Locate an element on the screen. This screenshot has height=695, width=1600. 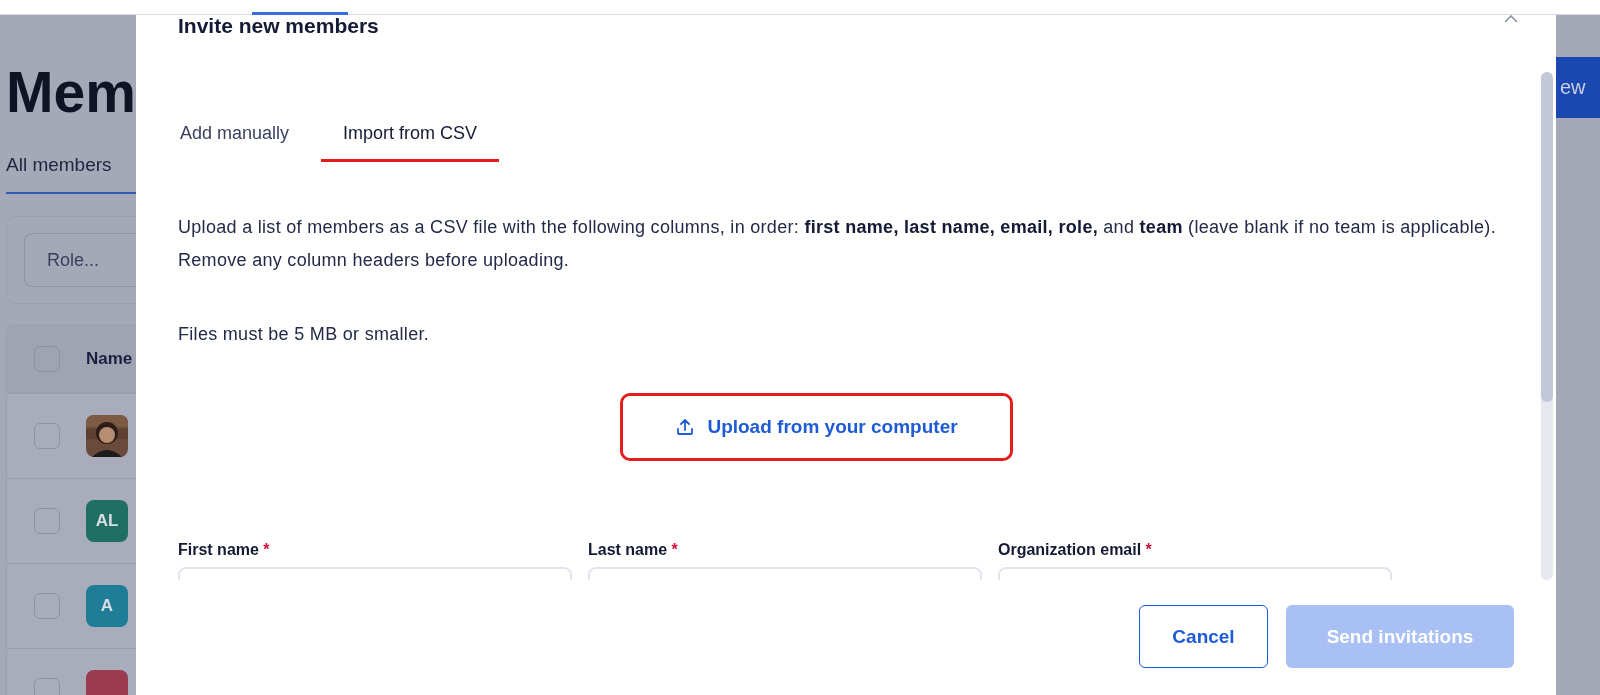
column-header: Name is located at coordinates (109, 359).